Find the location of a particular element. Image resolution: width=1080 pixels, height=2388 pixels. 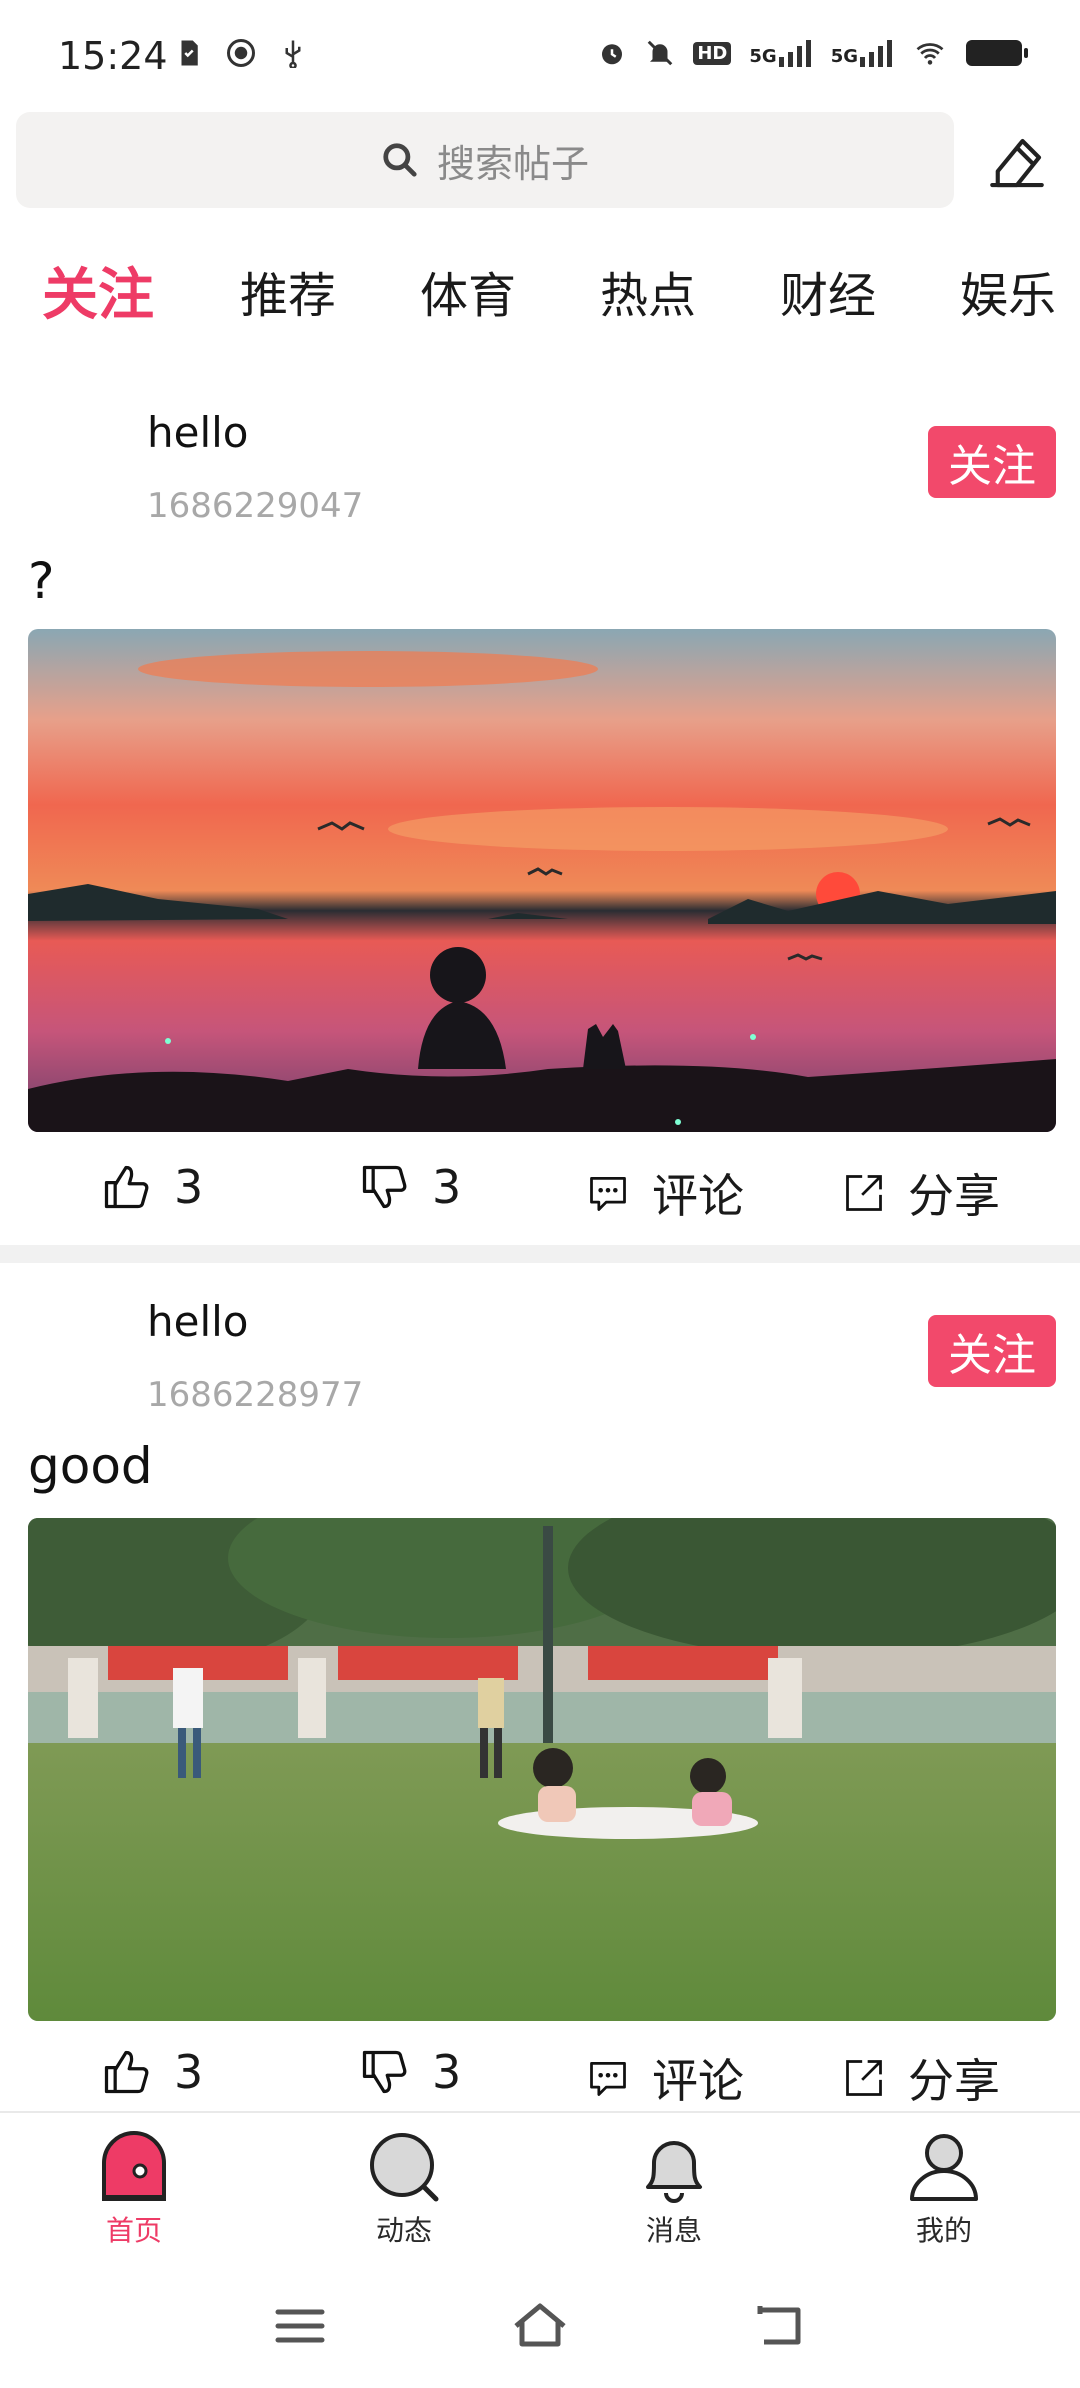

nav-home: 首页 is located at coordinates (134, 2189).